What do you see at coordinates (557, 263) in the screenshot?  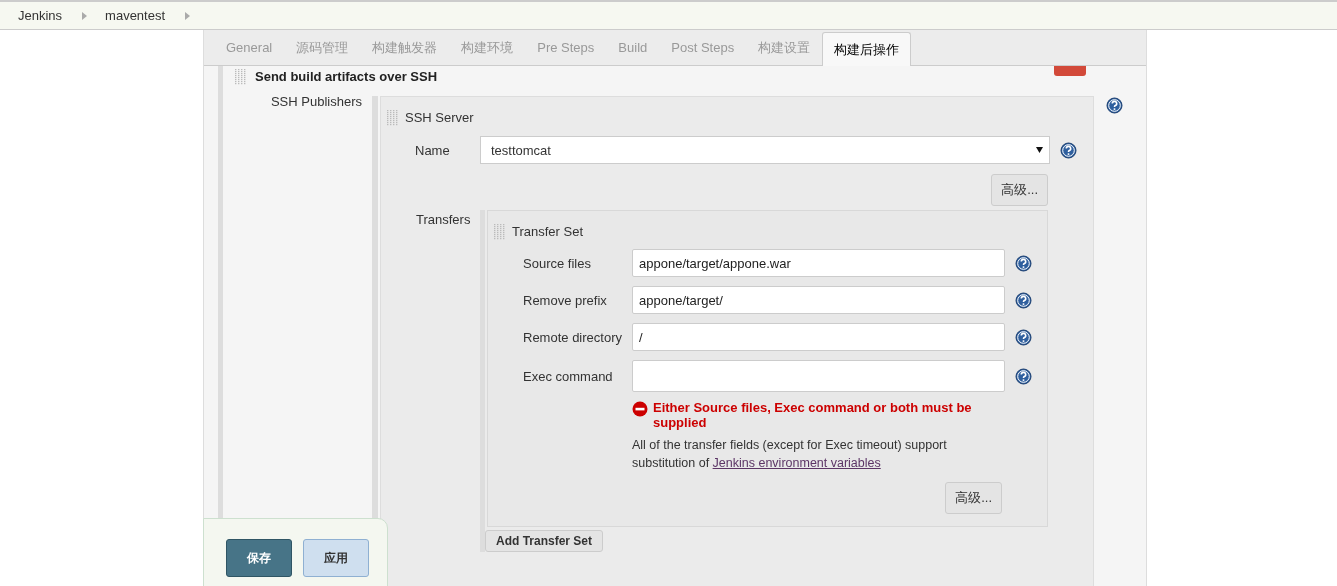 I see `field-label: Source files` at bounding box center [557, 263].